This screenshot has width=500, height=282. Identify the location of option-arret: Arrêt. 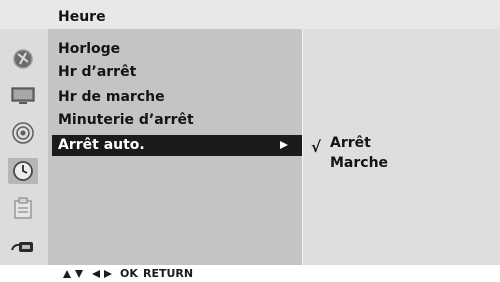
(350, 143).